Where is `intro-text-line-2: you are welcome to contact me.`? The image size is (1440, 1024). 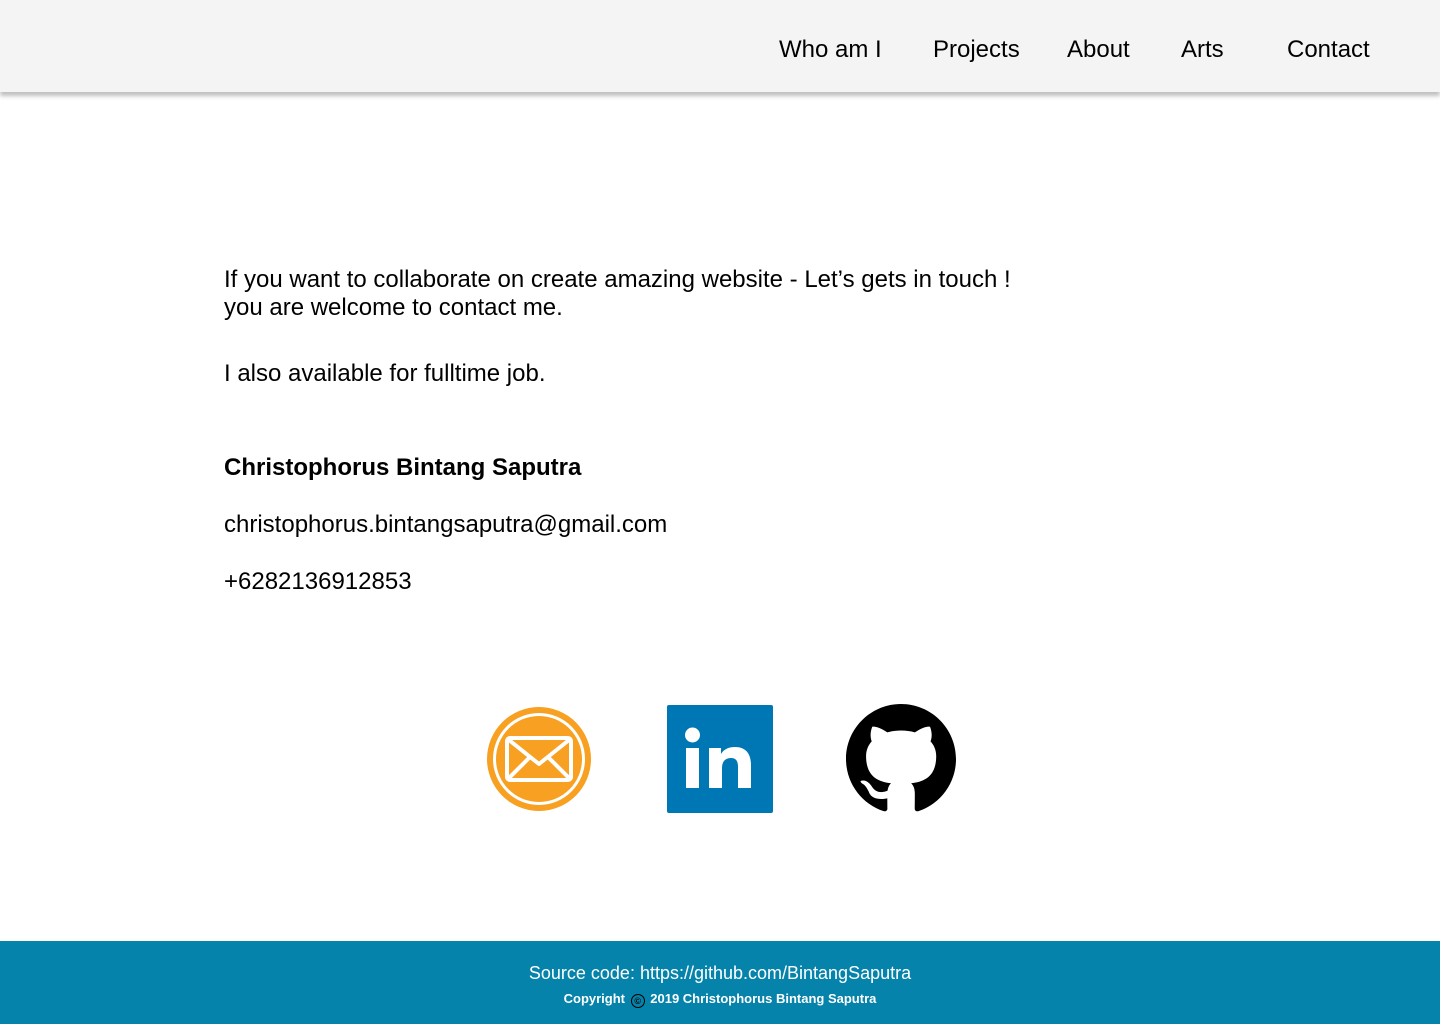 intro-text-line-2: you are welcome to contact me. is located at coordinates (393, 307).